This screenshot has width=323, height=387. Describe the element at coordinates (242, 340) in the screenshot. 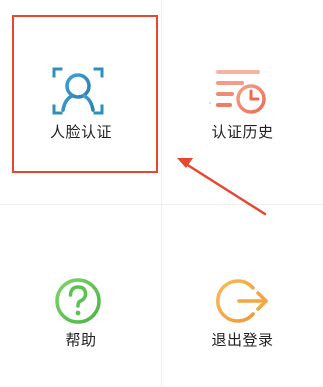

I see `logout-label: 退出登录` at that location.